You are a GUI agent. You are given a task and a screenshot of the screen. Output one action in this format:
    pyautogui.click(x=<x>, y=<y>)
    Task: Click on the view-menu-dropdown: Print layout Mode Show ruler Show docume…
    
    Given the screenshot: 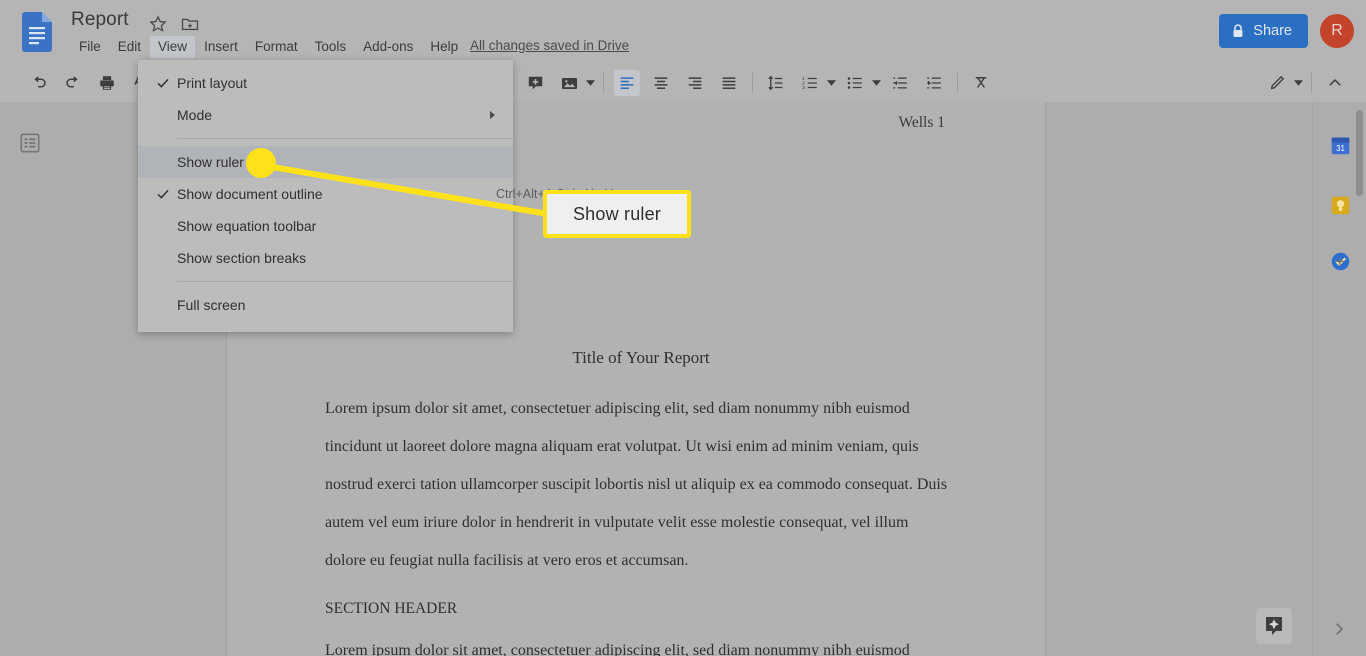 What is the action you would take?
    pyautogui.click(x=375, y=196)
    